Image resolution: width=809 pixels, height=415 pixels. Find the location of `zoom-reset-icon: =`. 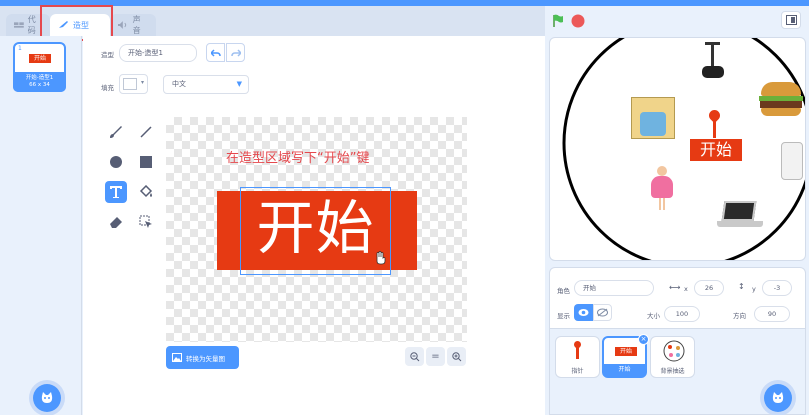

zoom-reset-icon: = is located at coordinates (435, 356).